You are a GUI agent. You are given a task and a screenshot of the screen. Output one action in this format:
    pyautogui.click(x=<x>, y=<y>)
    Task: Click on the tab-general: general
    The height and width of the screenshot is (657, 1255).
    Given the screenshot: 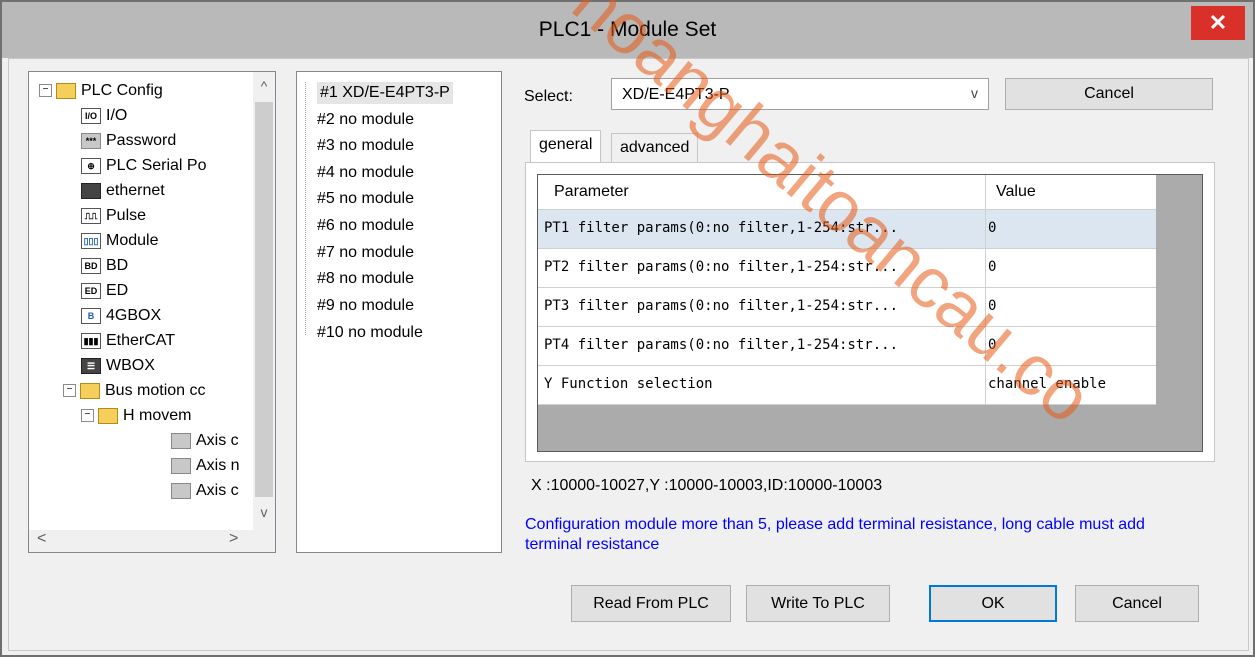 What is the action you would take?
    pyautogui.click(x=566, y=146)
    